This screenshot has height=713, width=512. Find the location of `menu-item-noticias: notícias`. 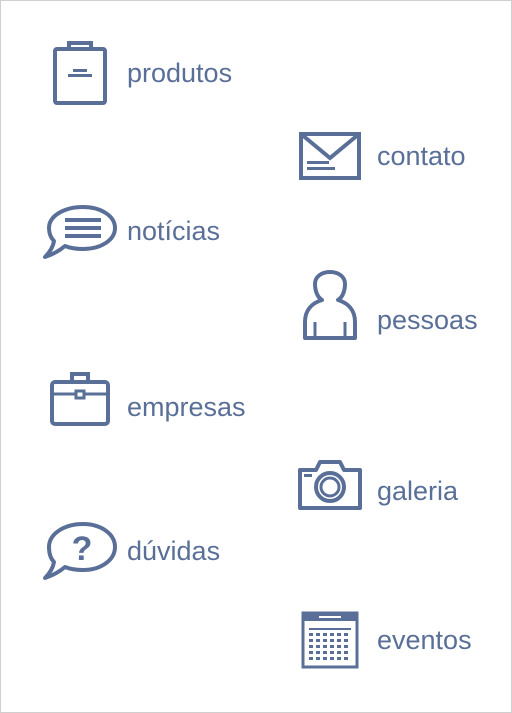

menu-item-noticias: notícias is located at coordinates (131, 231).